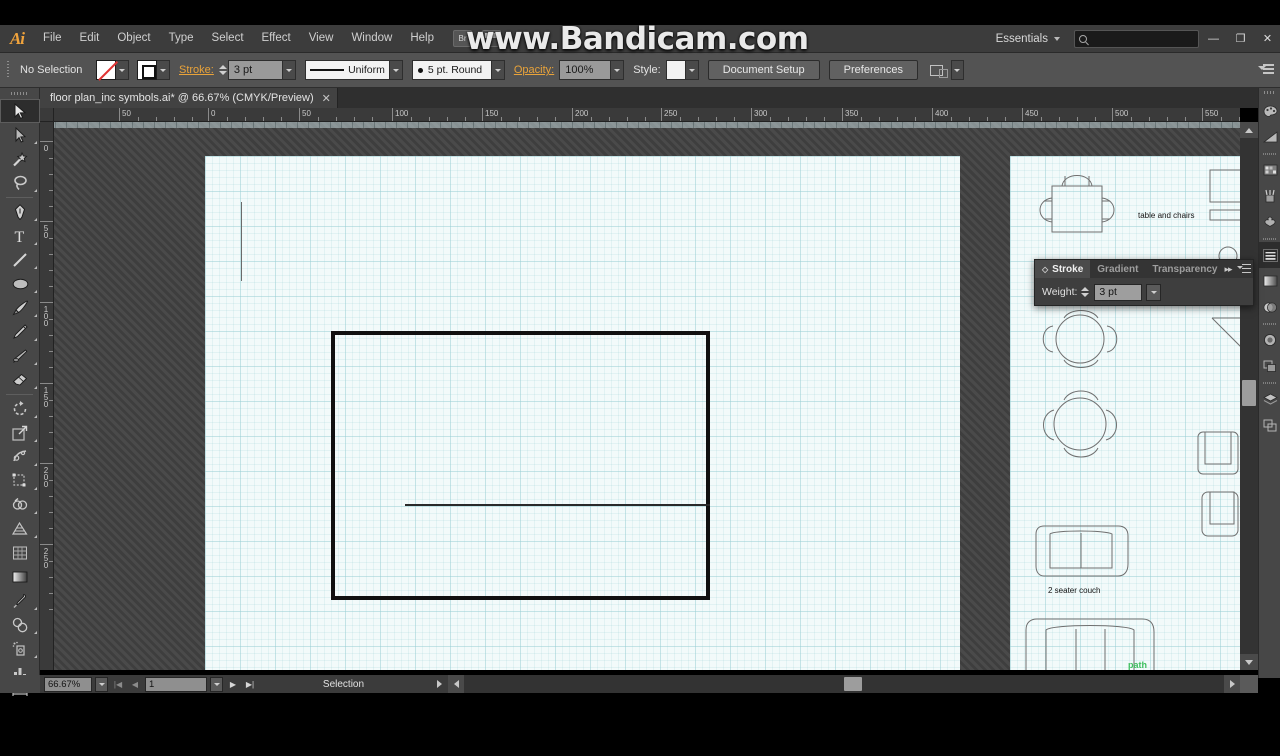 This screenshot has width=1280, height=756. Describe the element at coordinates (1269, 137) in the screenshot. I see `color-guide-panel-icon` at that location.